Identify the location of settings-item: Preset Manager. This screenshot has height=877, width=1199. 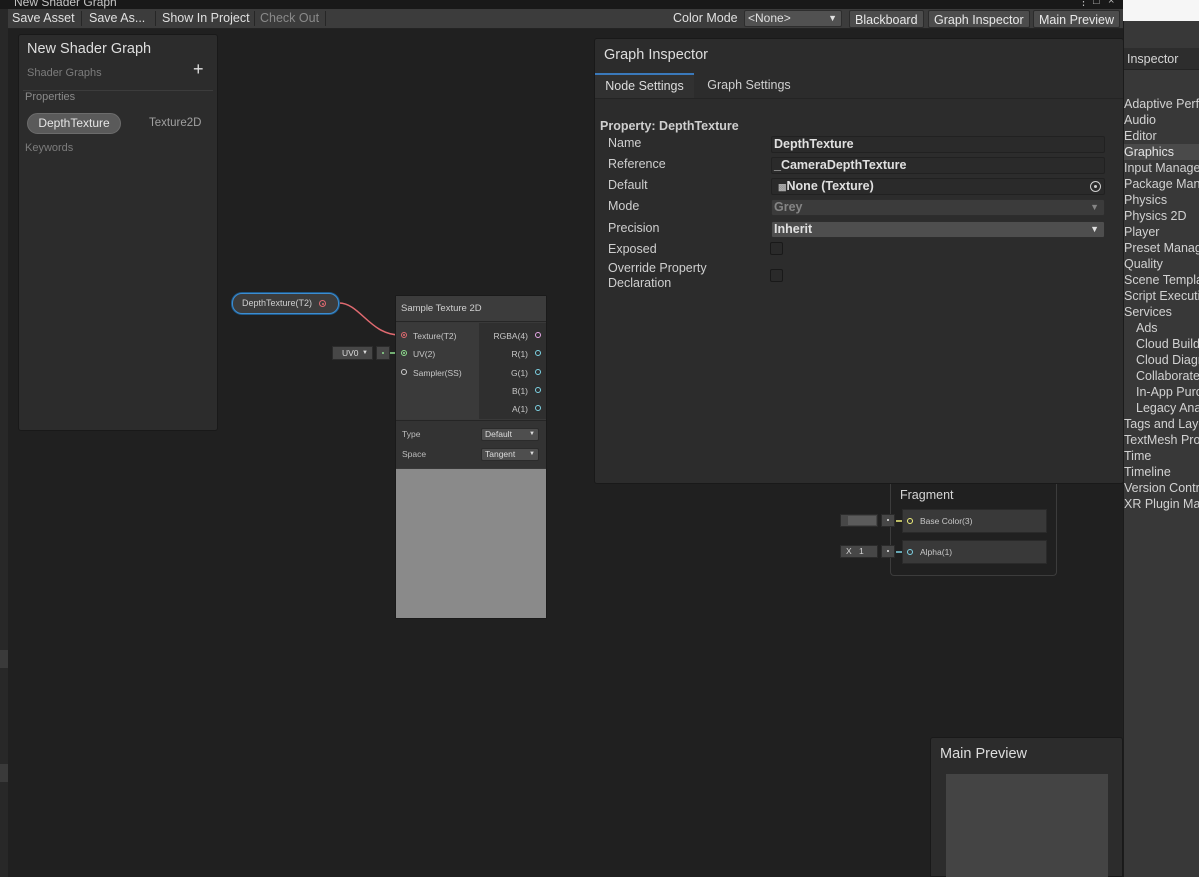
(1161, 248).